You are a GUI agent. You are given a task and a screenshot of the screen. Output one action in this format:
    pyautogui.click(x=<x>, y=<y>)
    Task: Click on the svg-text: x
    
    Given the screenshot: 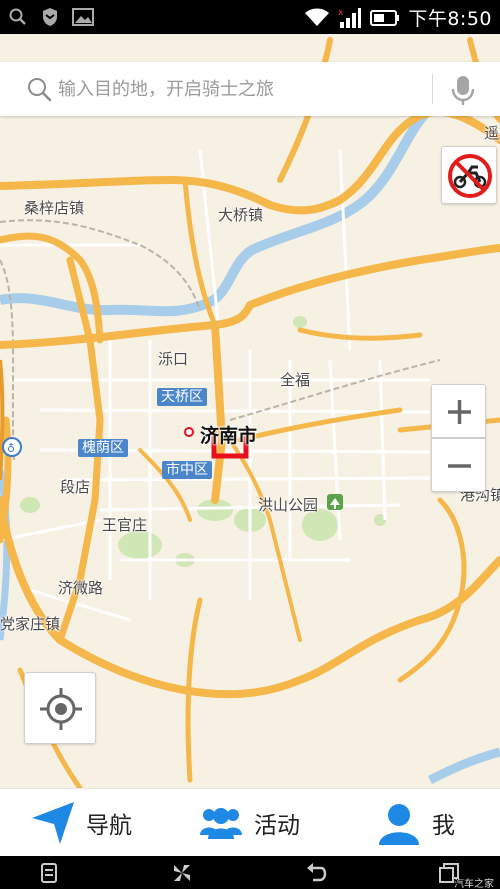 What is the action you would take?
    pyautogui.click(x=341, y=13)
    